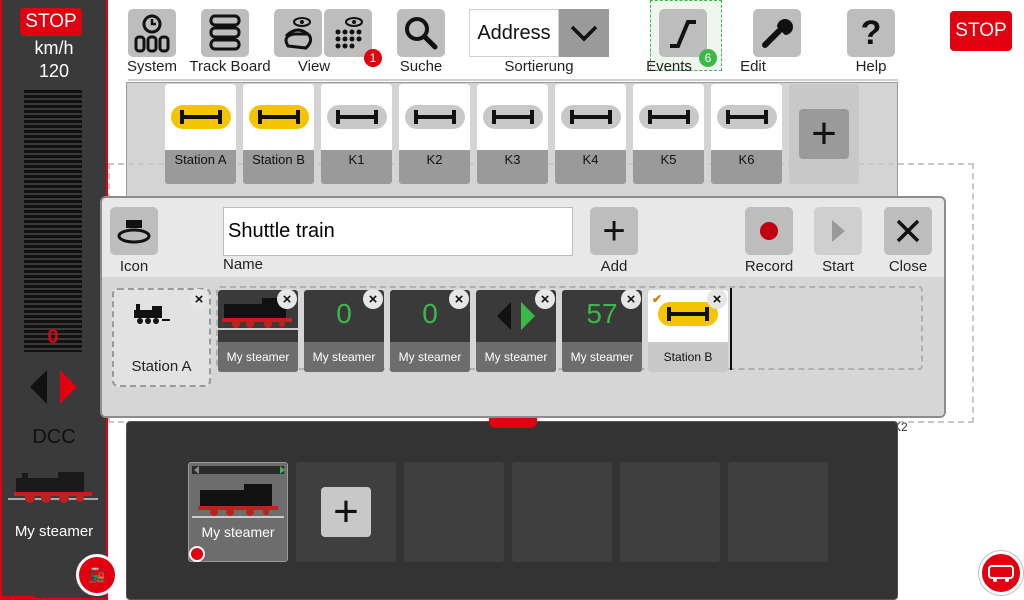  Describe the element at coordinates (51, 22) in the screenshot. I see `left-stop-button: STOP` at that location.